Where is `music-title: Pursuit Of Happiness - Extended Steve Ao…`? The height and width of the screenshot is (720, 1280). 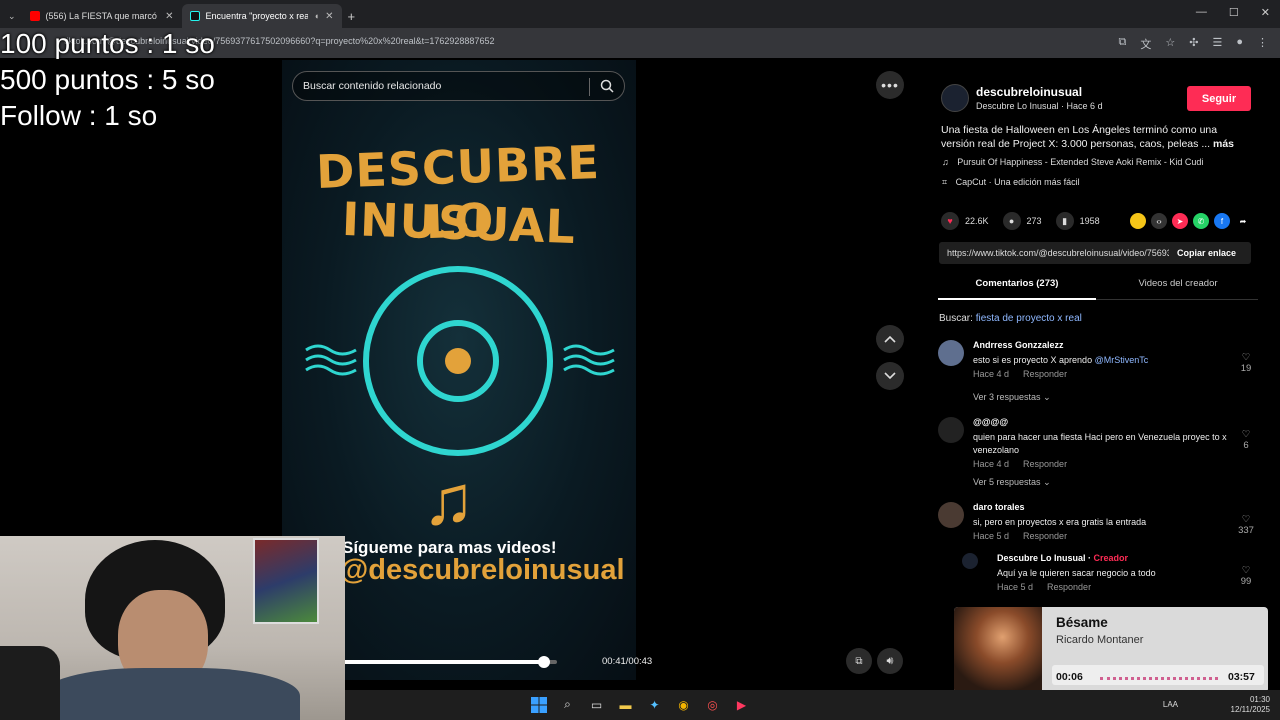 music-title: Pursuit Of Happiness - Extended Steve Ao… is located at coordinates (1080, 162).